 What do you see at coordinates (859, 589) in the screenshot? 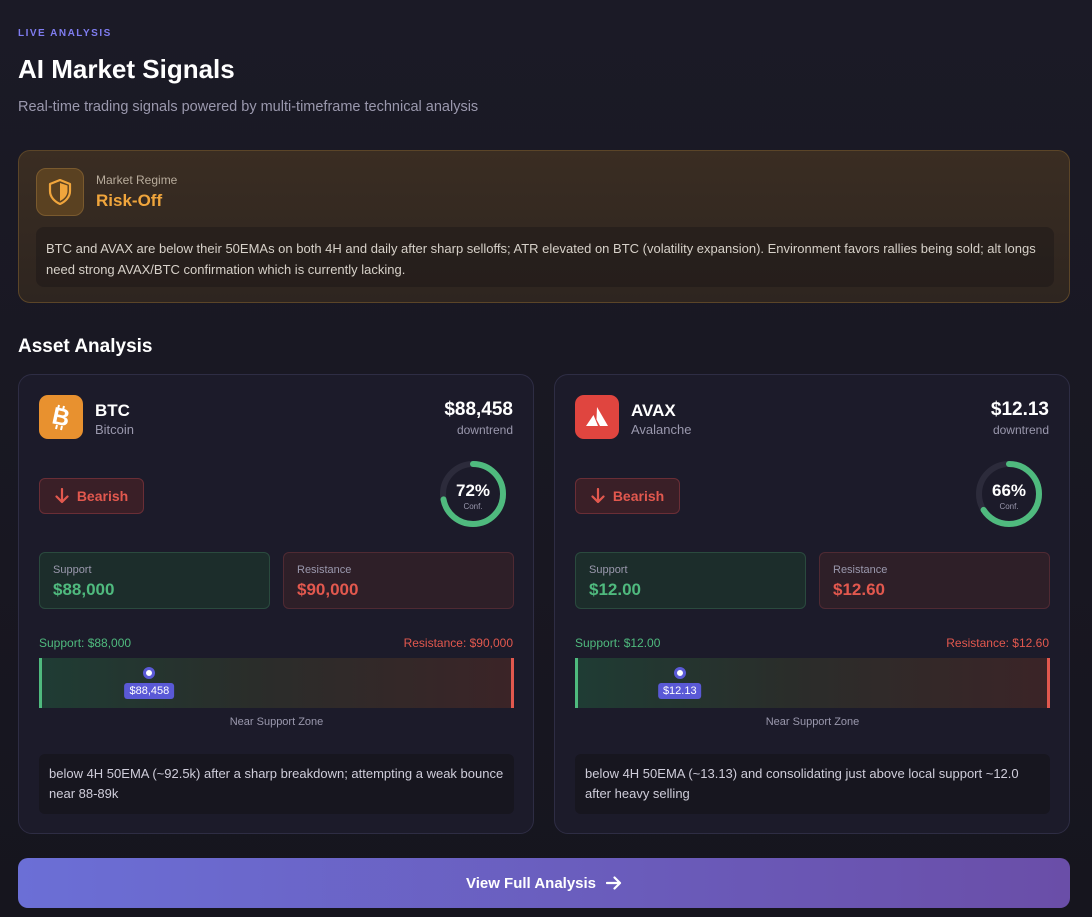
I see `resistance-value: $12.60` at bounding box center [859, 589].